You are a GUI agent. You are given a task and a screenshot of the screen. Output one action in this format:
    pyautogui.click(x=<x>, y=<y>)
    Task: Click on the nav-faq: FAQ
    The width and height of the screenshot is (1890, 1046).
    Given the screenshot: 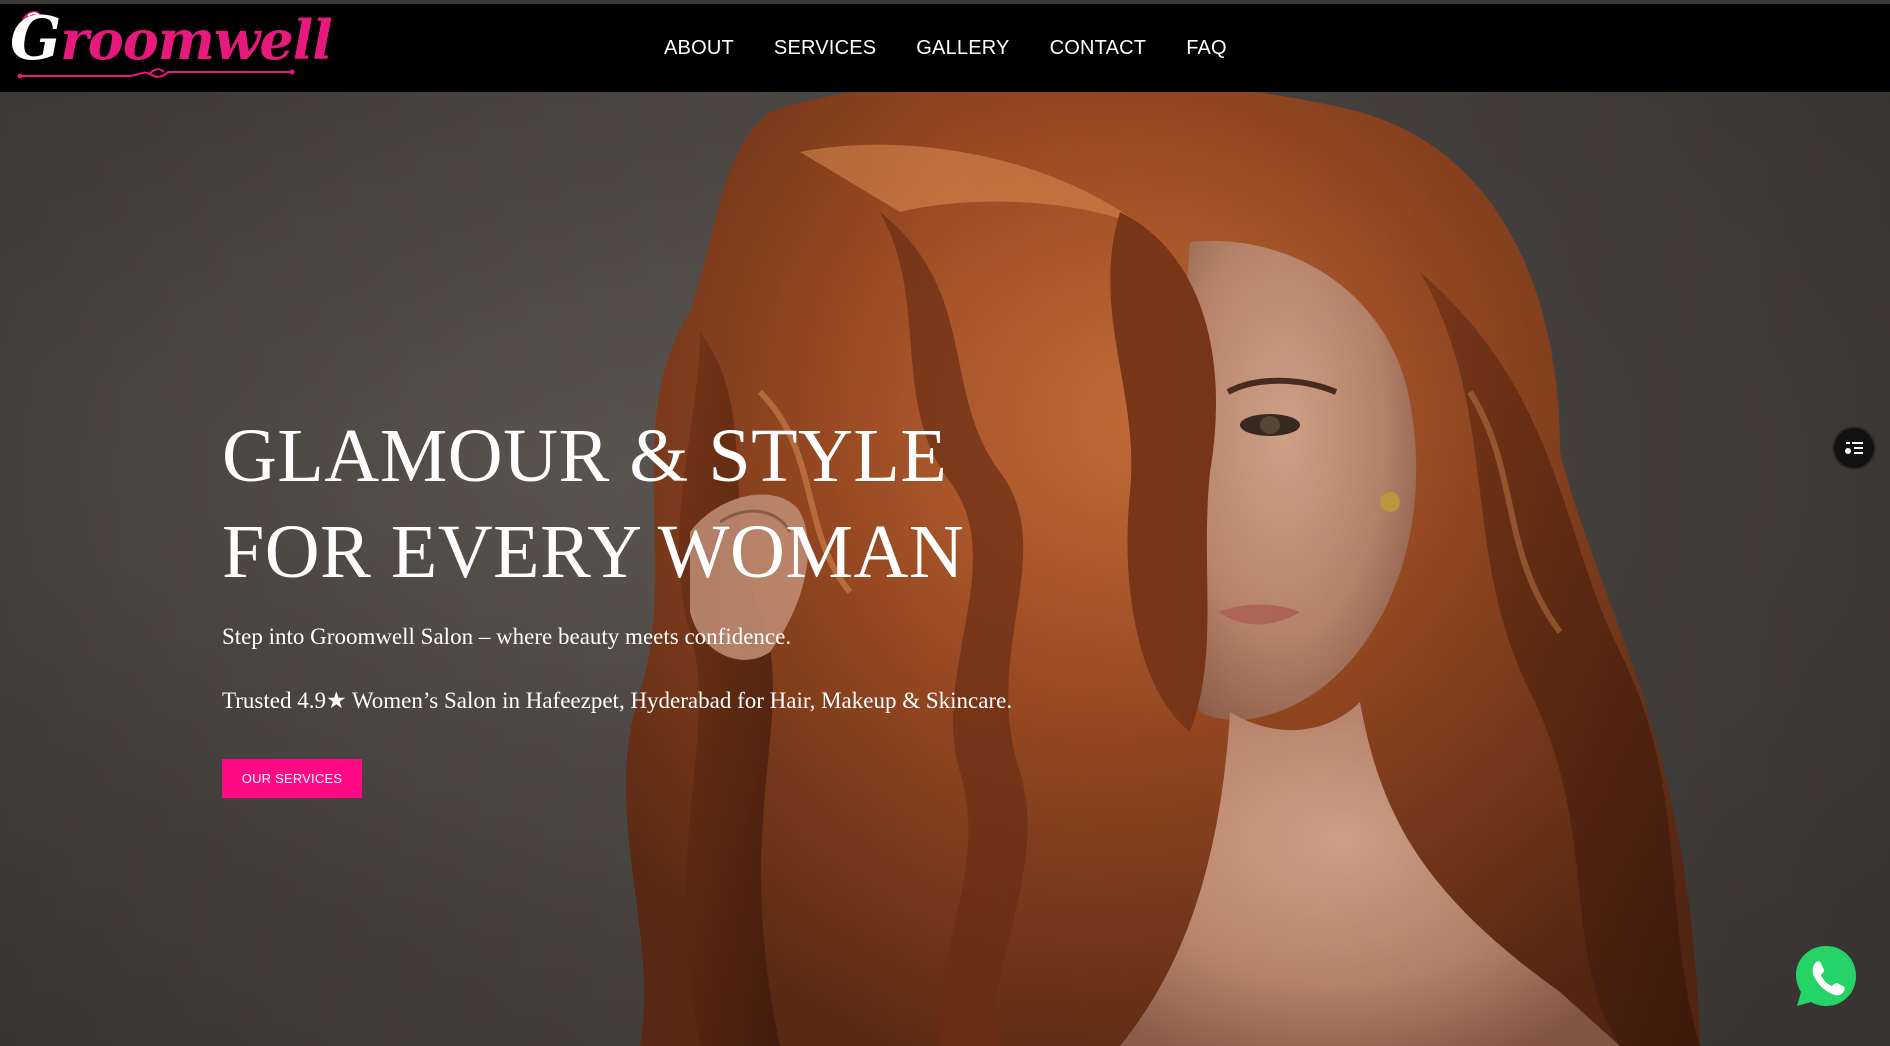 What is the action you would take?
    pyautogui.click(x=1206, y=48)
    